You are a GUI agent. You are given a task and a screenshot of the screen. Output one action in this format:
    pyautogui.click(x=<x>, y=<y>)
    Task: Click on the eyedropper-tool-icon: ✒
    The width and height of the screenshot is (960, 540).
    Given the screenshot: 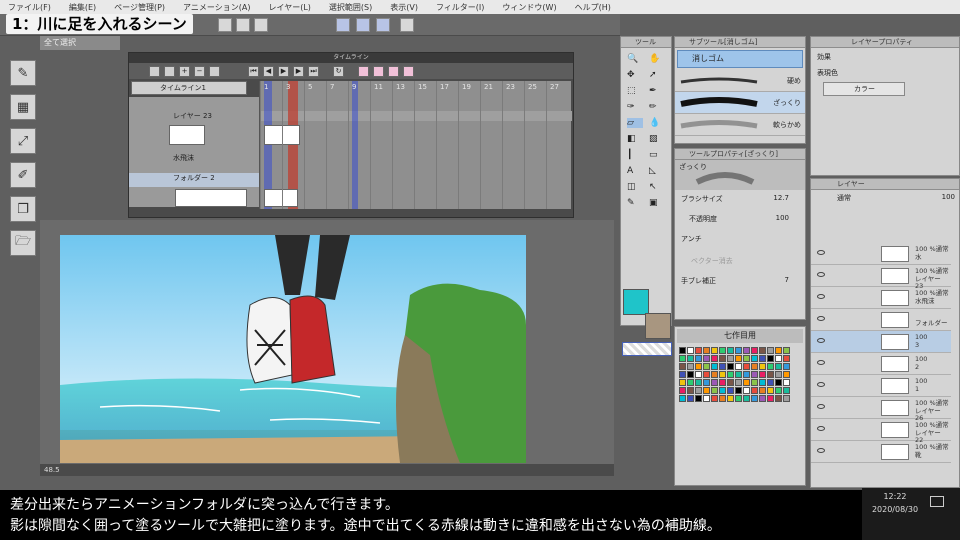 What is the action you would take?
    pyautogui.click(x=657, y=91)
    